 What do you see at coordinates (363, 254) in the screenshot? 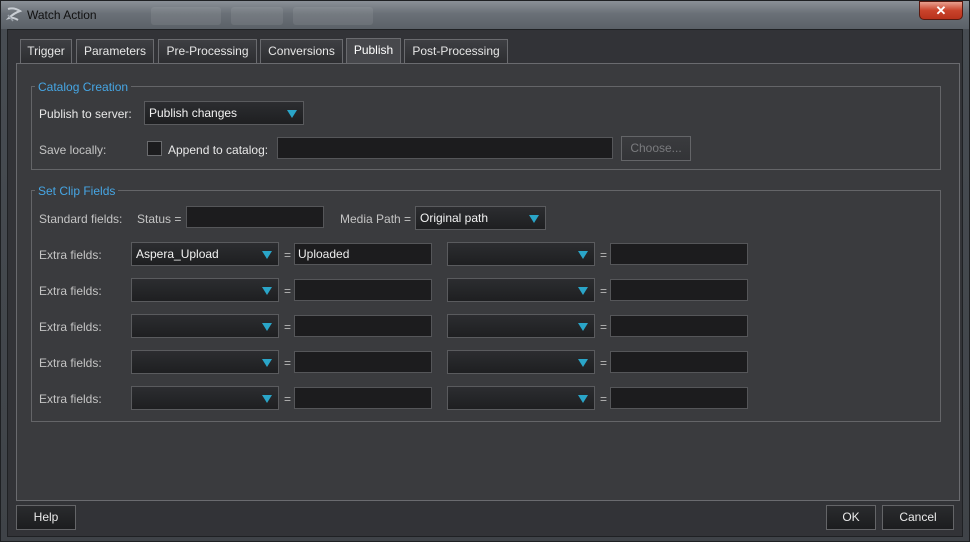
I see `extra-field-value-1: Uploaded` at bounding box center [363, 254].